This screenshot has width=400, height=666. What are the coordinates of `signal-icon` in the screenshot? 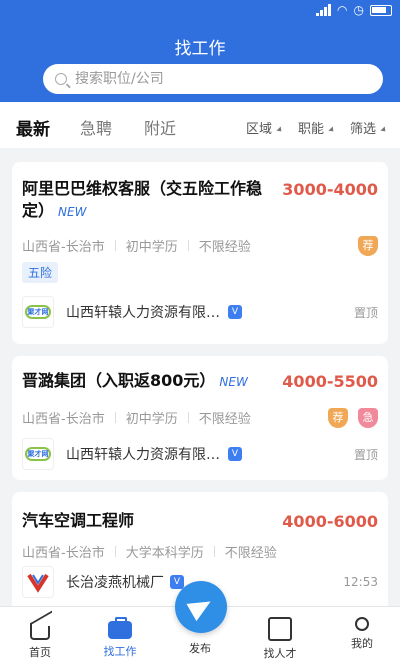 It's located at (324, 10).